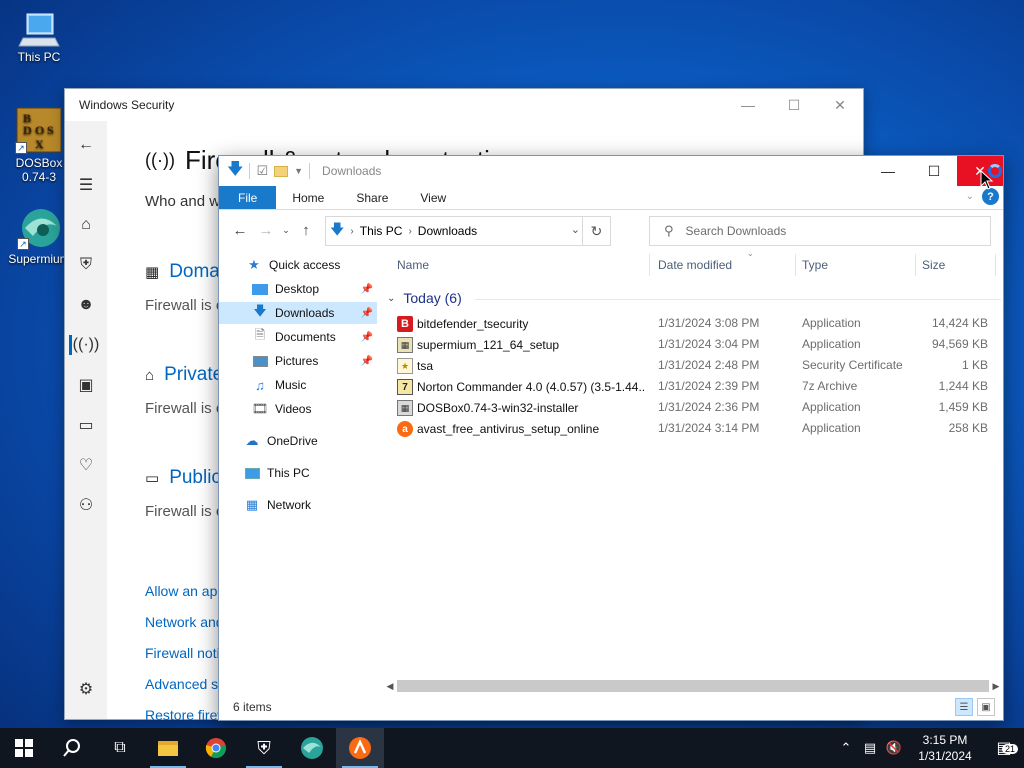 Image resolution: width=1024 pixels, height=768 pixels. Describe the element at coordinates (86, 505) in the screenshot. I see `family-icon: ⚇` at that location.